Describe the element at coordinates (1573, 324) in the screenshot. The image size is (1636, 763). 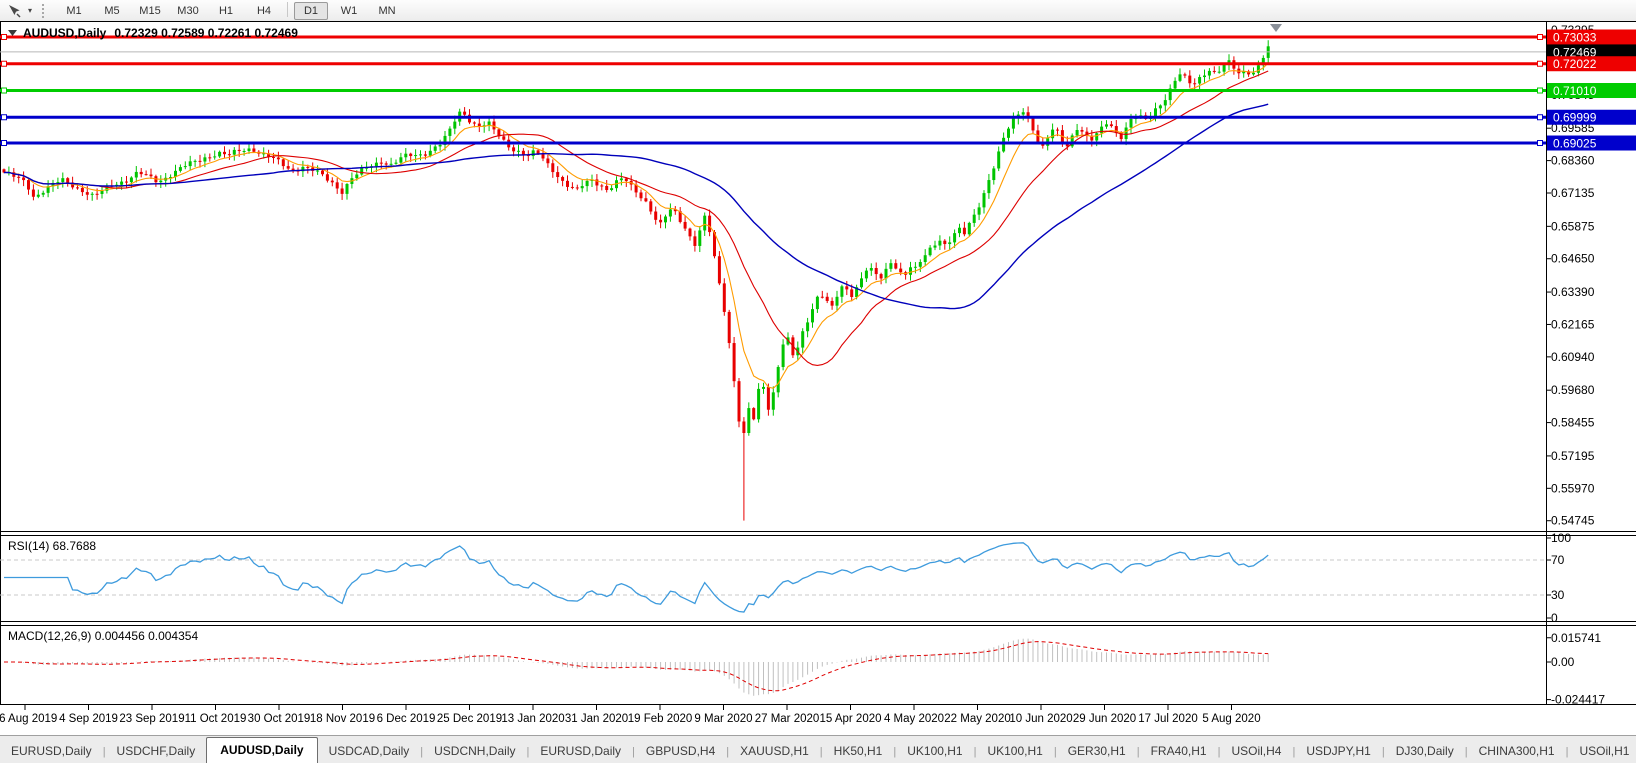
I see `price-tick: 0.62165` at that location.